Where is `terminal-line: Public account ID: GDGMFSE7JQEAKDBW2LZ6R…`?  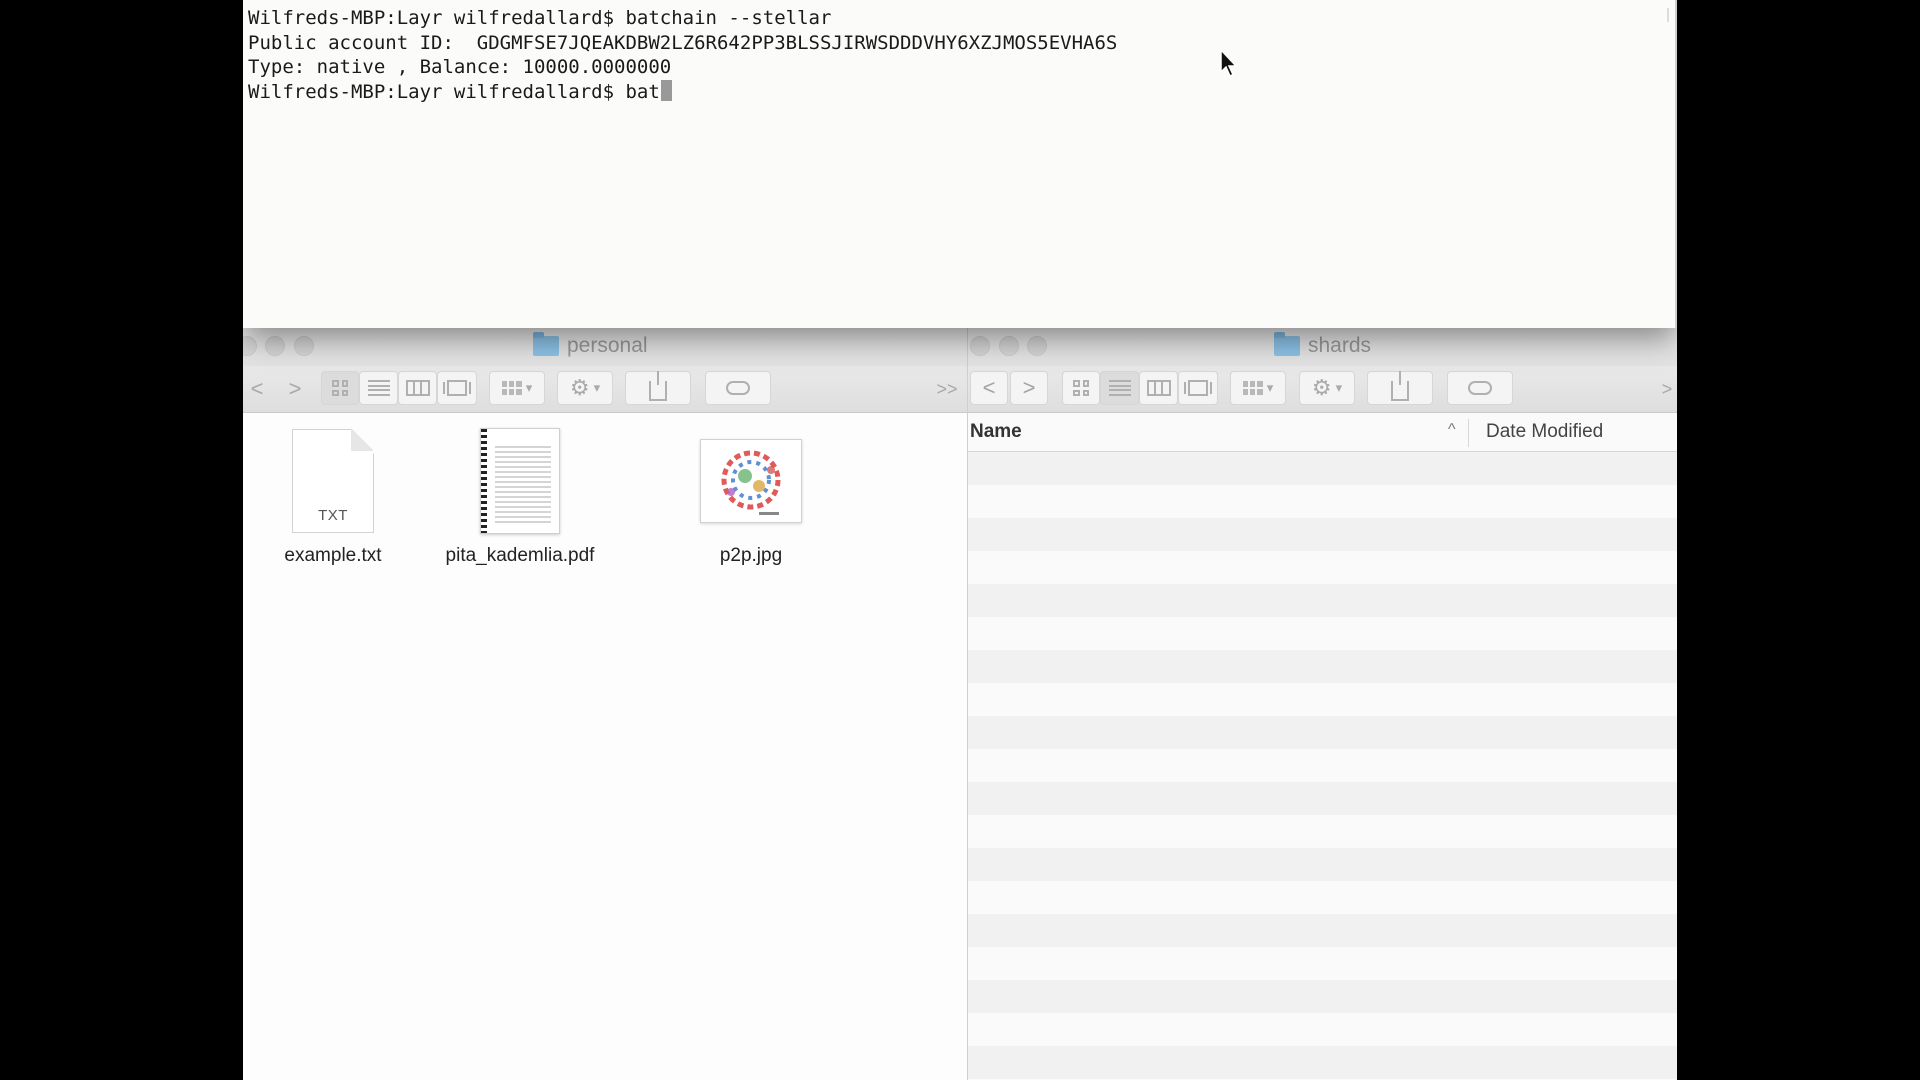 terminal-line: Public account ID: GDGMFSE7JQEAKDBW2LZ6R… is located at coordinates (683, 42).